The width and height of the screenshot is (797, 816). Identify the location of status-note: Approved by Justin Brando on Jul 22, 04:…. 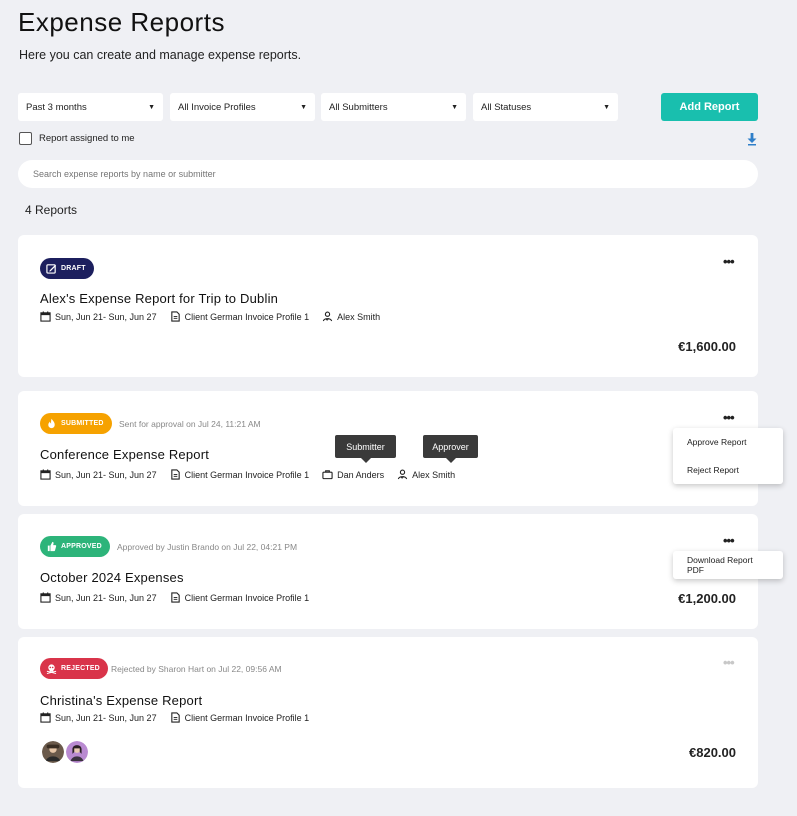
(207, 547).